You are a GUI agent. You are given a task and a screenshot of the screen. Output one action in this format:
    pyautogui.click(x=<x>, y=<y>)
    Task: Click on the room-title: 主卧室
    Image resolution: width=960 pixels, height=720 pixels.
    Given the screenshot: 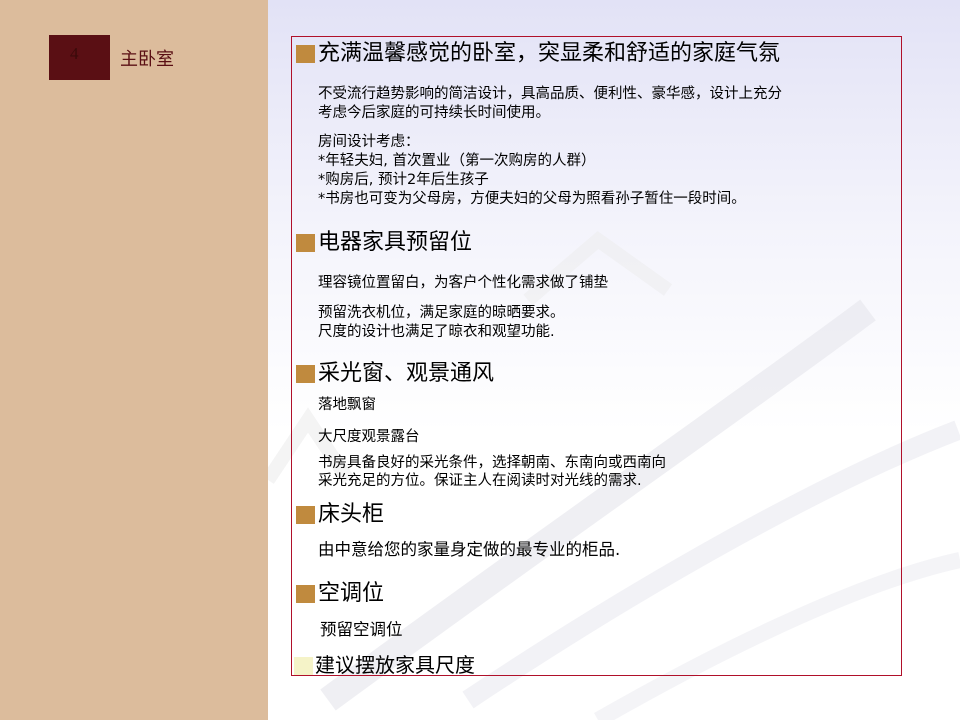 What is the action you would take?
    pyautogui.click(x=147, y=59)
    